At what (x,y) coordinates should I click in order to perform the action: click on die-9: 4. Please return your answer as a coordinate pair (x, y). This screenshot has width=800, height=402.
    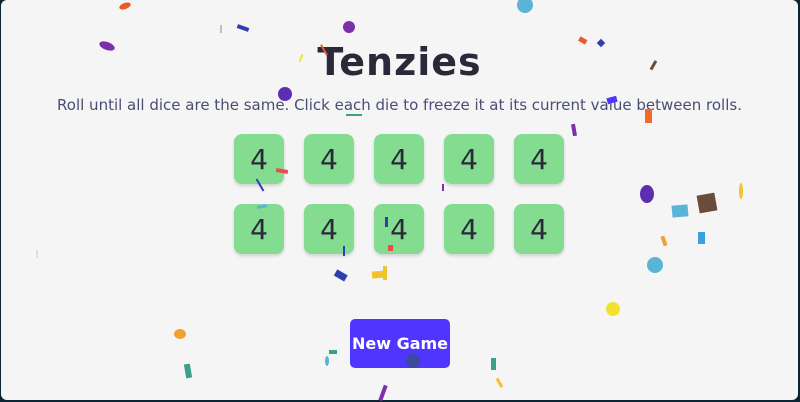
    Looking at the image, I should click on (469, 229).